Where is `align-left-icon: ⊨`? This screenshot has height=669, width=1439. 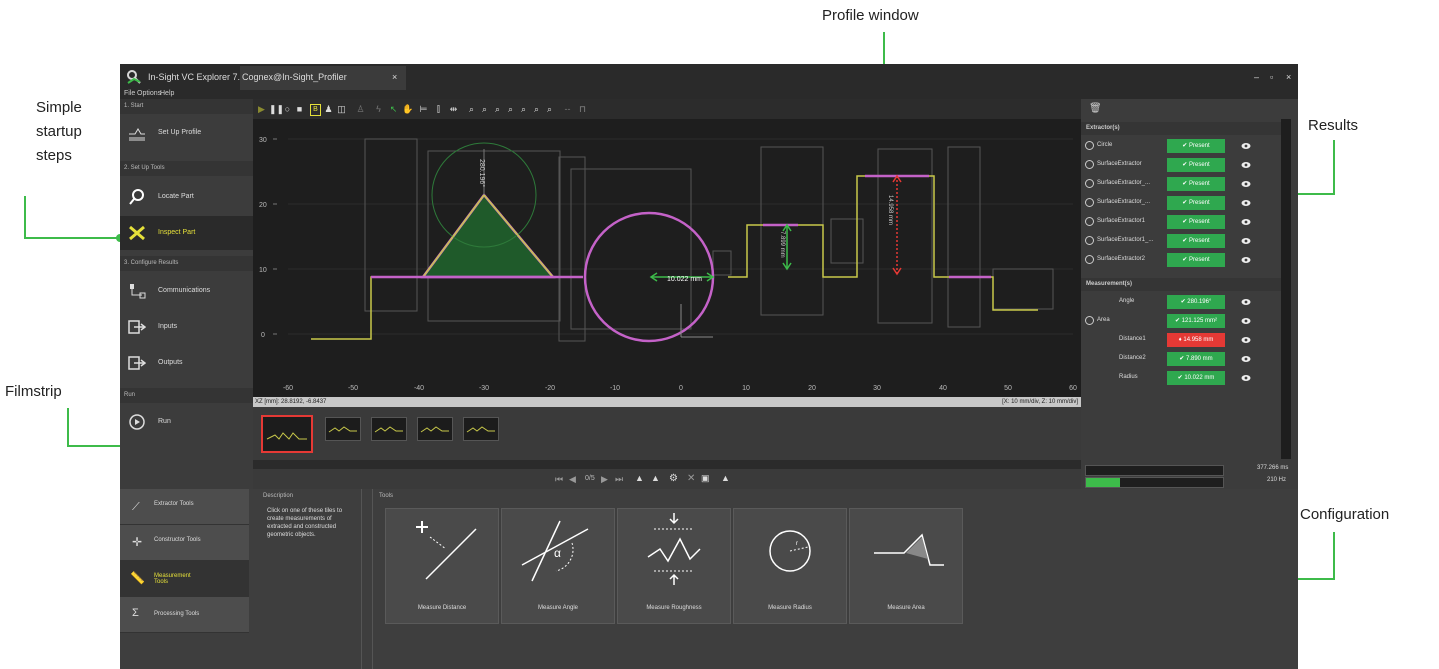
align-left-icon: ⊨ is located at coordinates (423, 109).